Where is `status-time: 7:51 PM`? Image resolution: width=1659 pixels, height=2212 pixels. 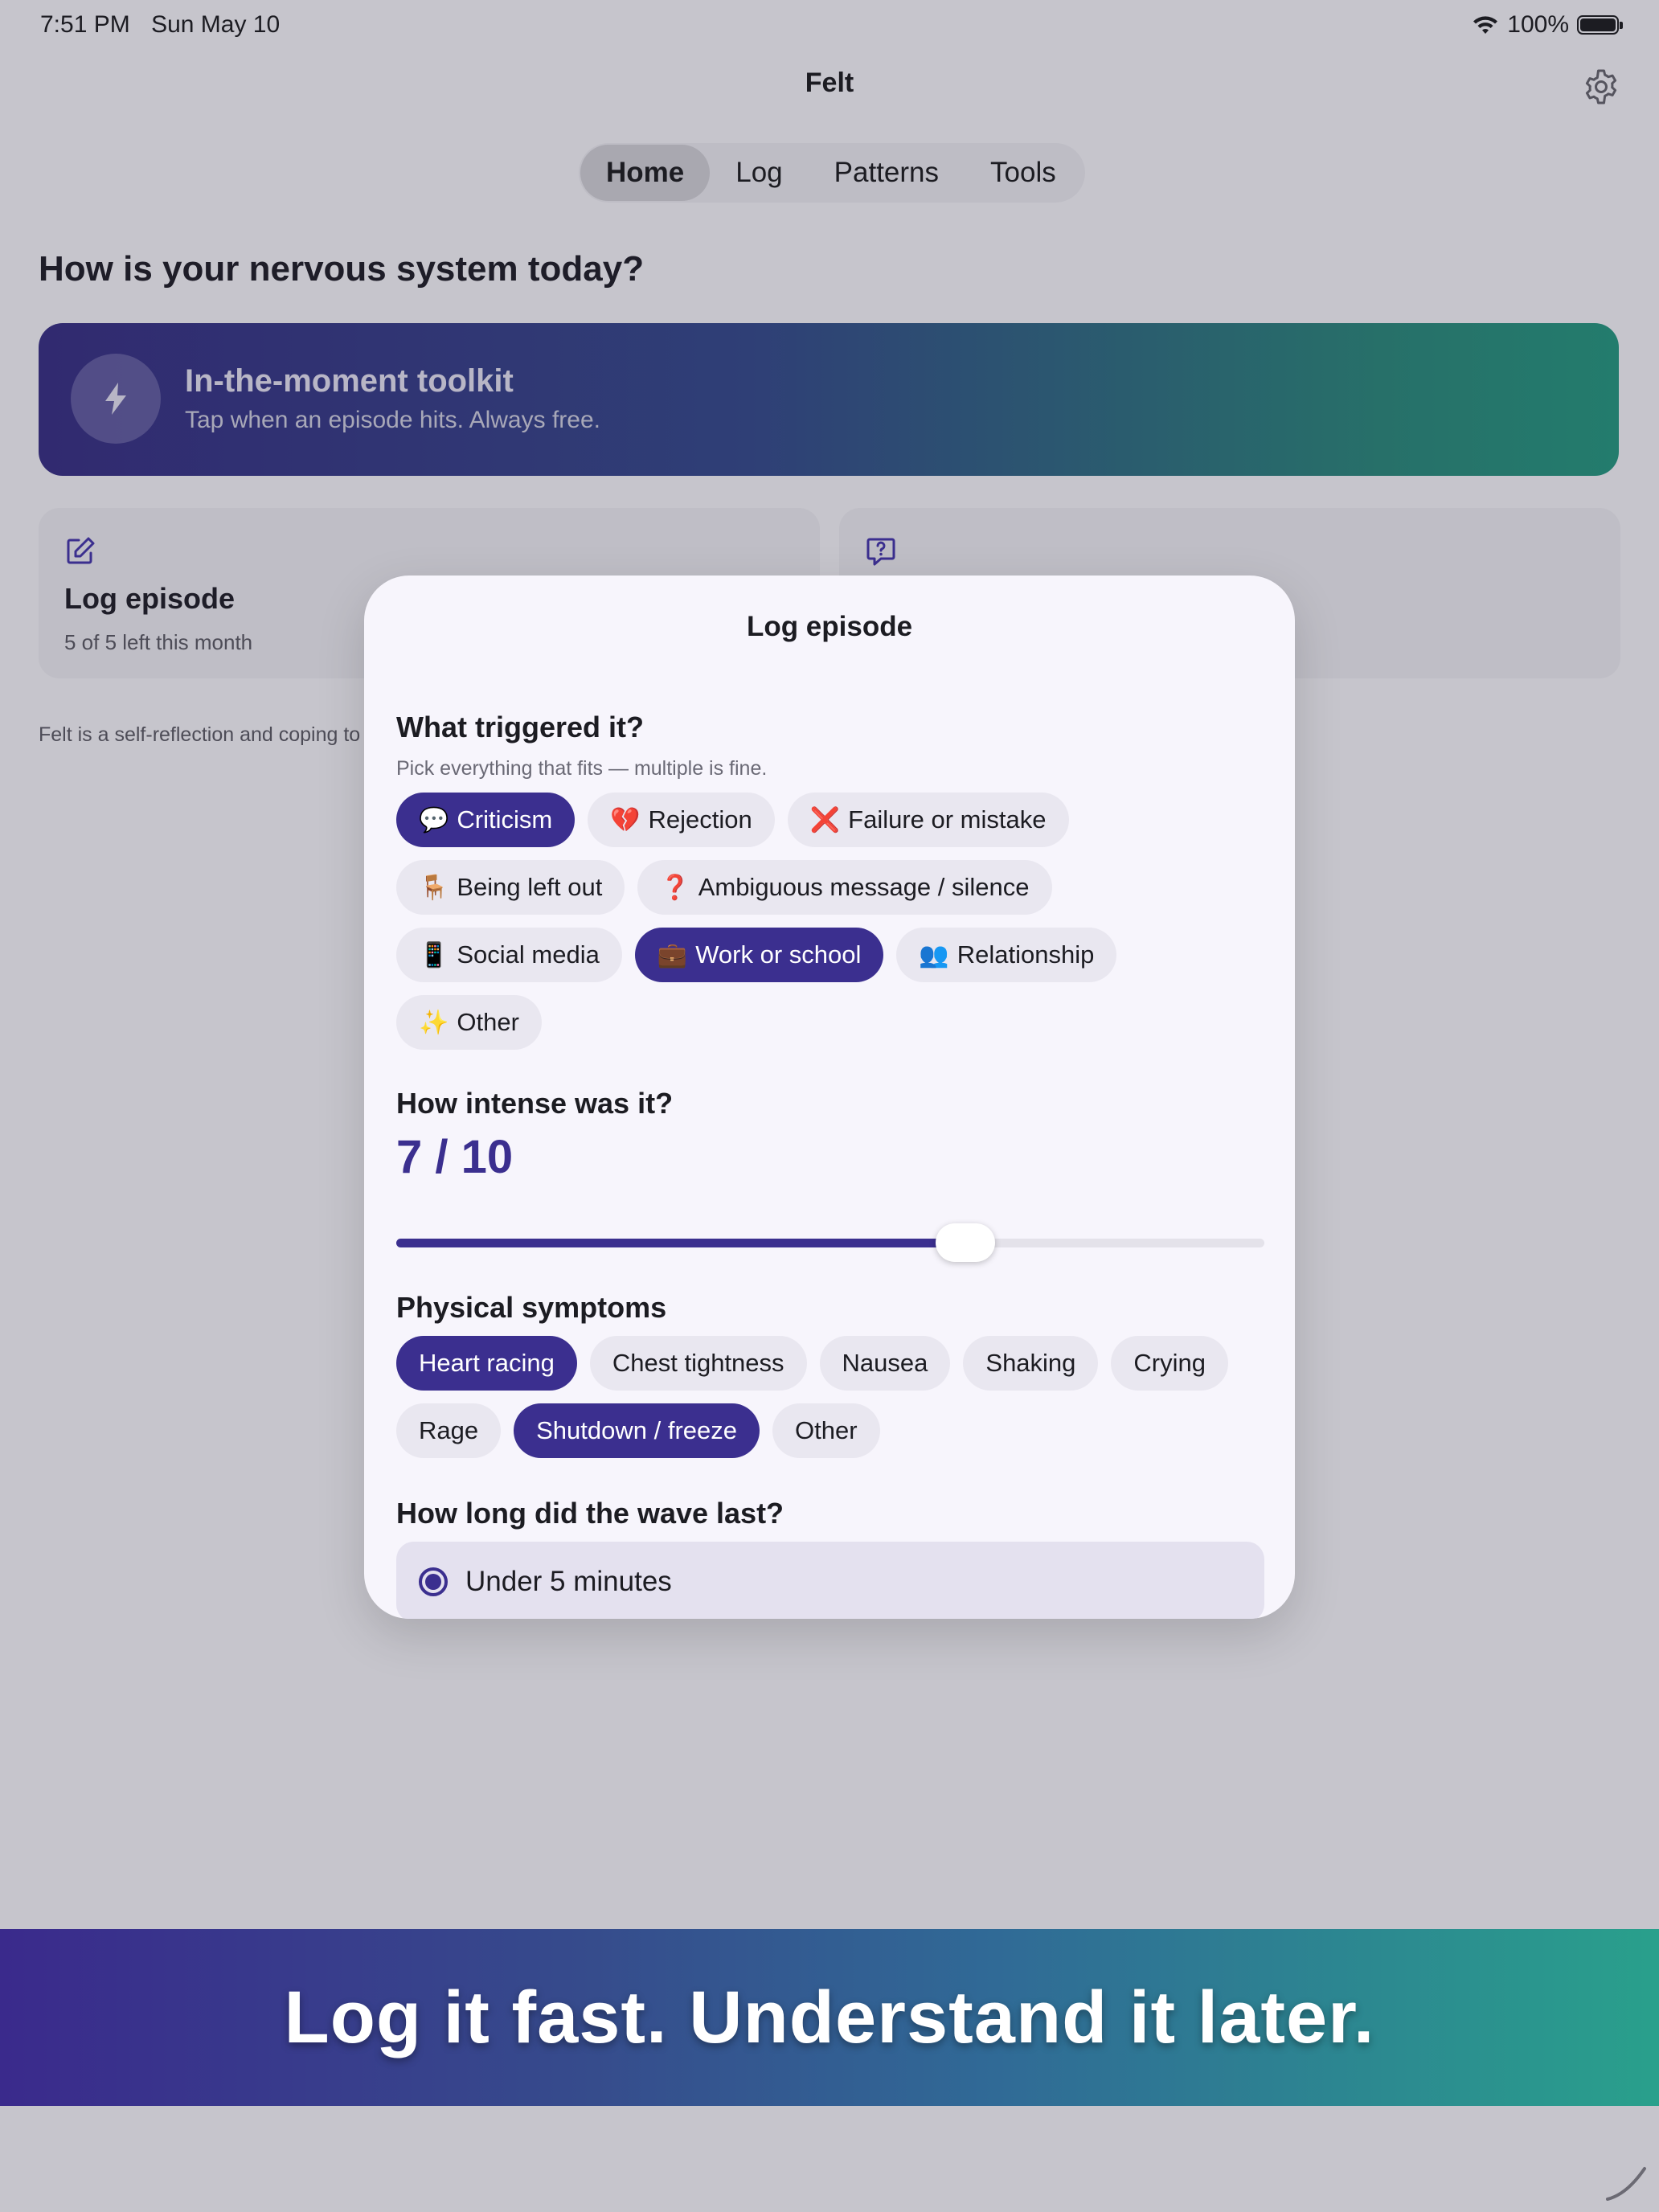
status-time: 7:51 PM is located at coordinates (85, 24).